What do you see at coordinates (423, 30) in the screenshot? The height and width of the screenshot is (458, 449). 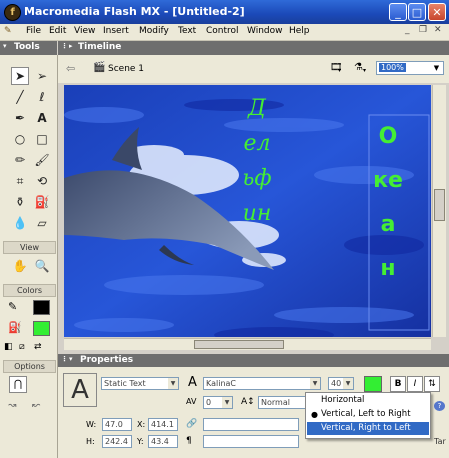 I see `doc-restore-icon: ❐` at bounding box center [423, 30].